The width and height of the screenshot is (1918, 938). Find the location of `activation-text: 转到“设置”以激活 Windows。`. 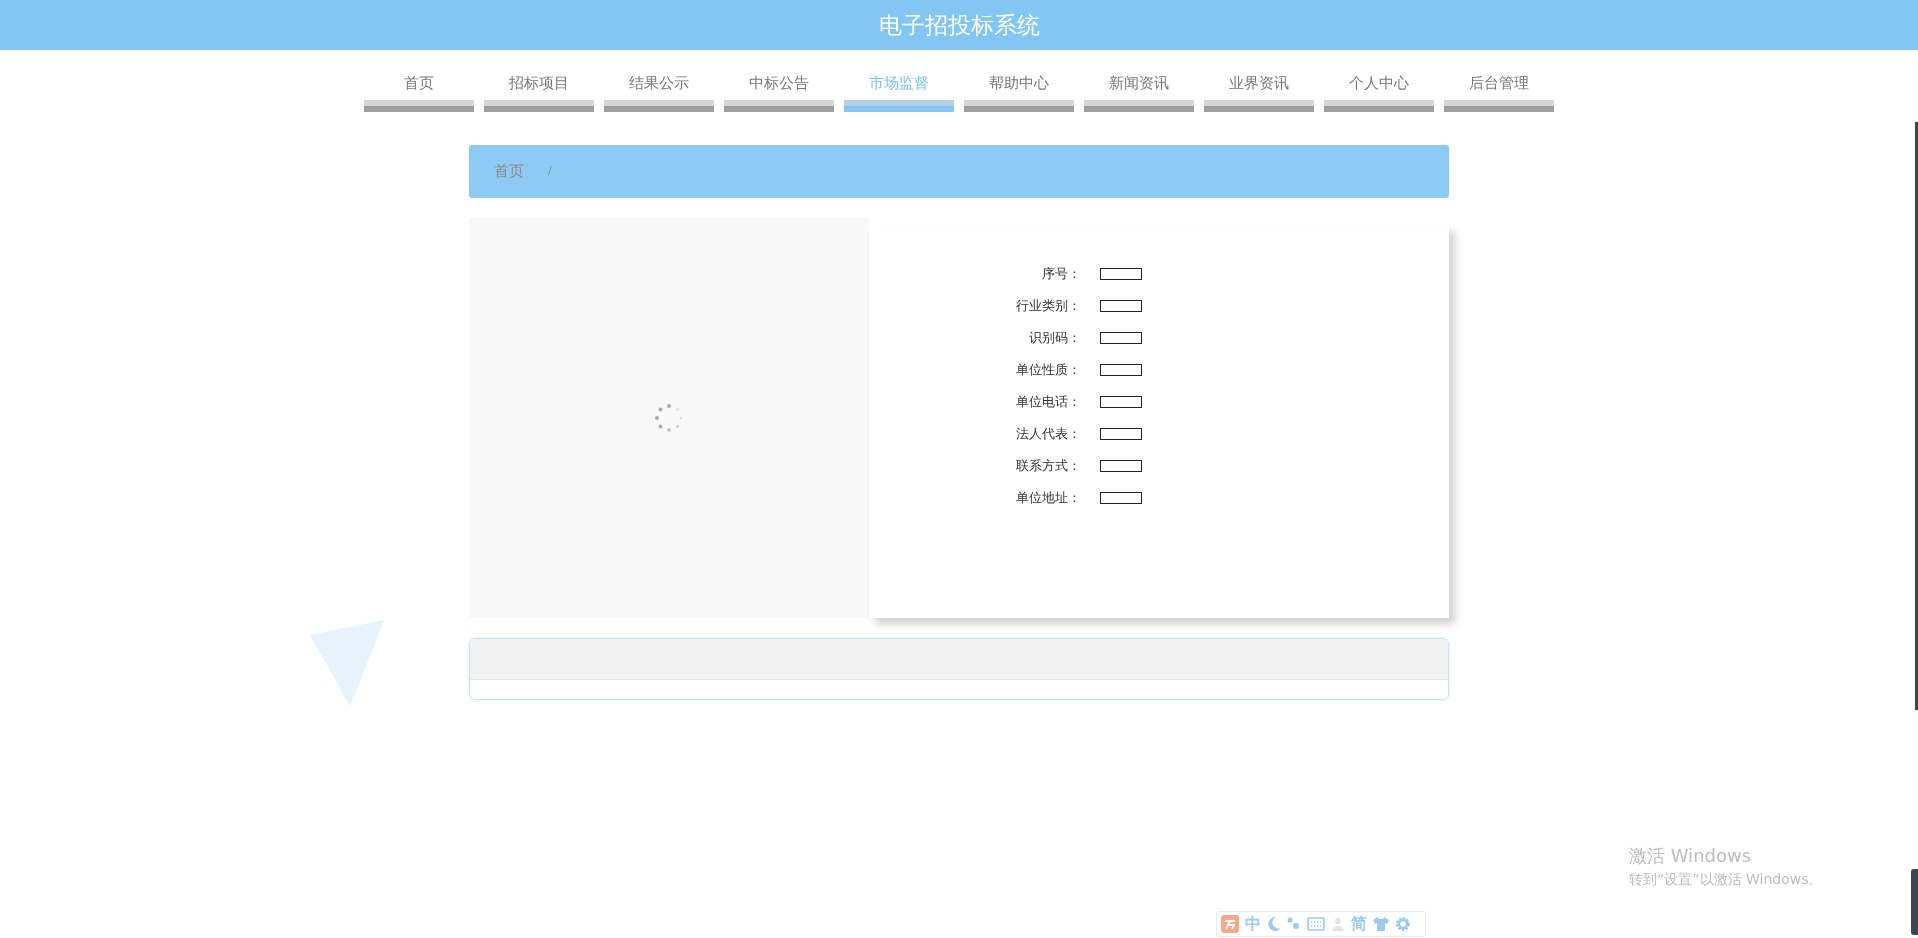

activation-text: 转到“设置”以激活 Windows。 is located at coordinates (1726, 879).